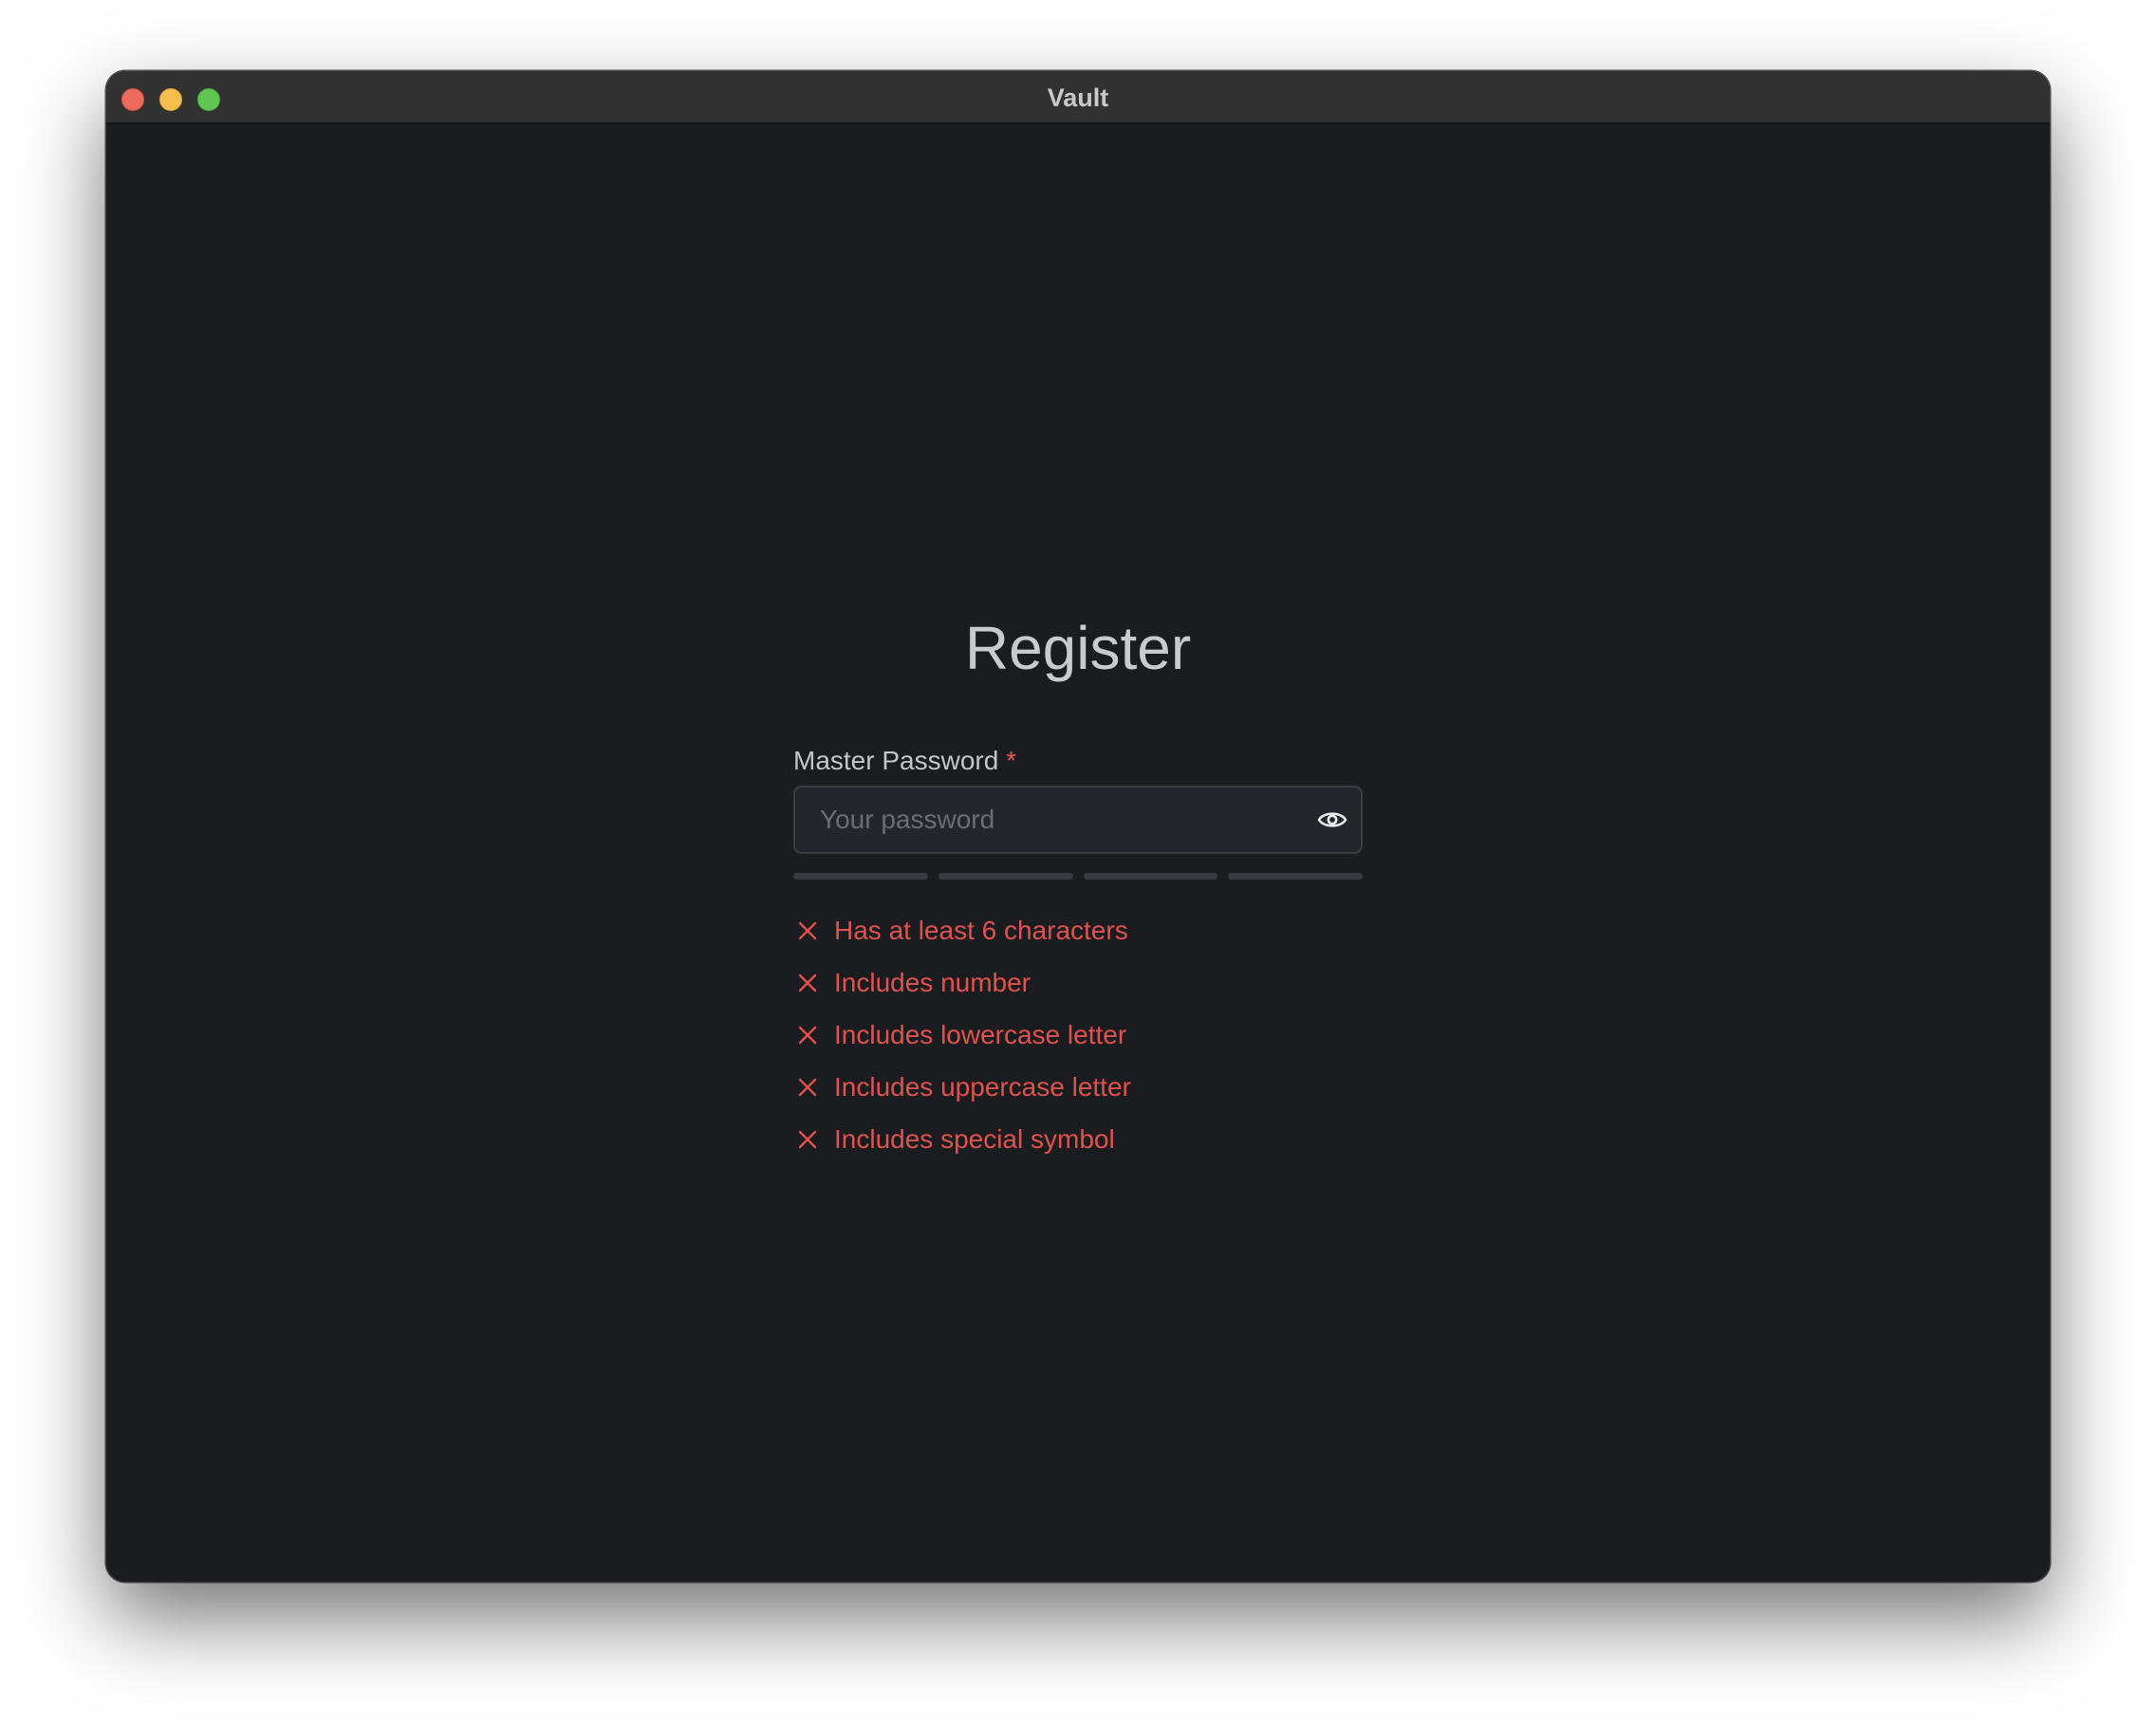 The image size is (2156, 1723). Describe the element at coordinates (1078, 761) in the screenshot. I see `password-label: Master Password *` at that location.